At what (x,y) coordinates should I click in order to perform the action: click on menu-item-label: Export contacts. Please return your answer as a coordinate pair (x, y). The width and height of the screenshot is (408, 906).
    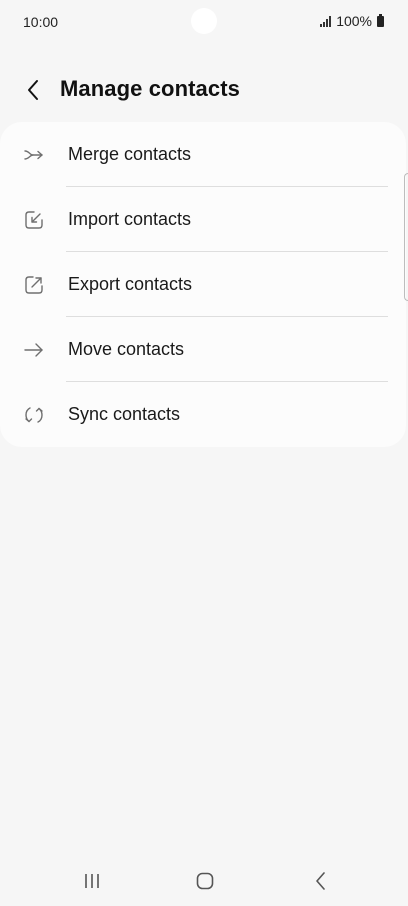
    Looking at the image, I should click on (130, 284).